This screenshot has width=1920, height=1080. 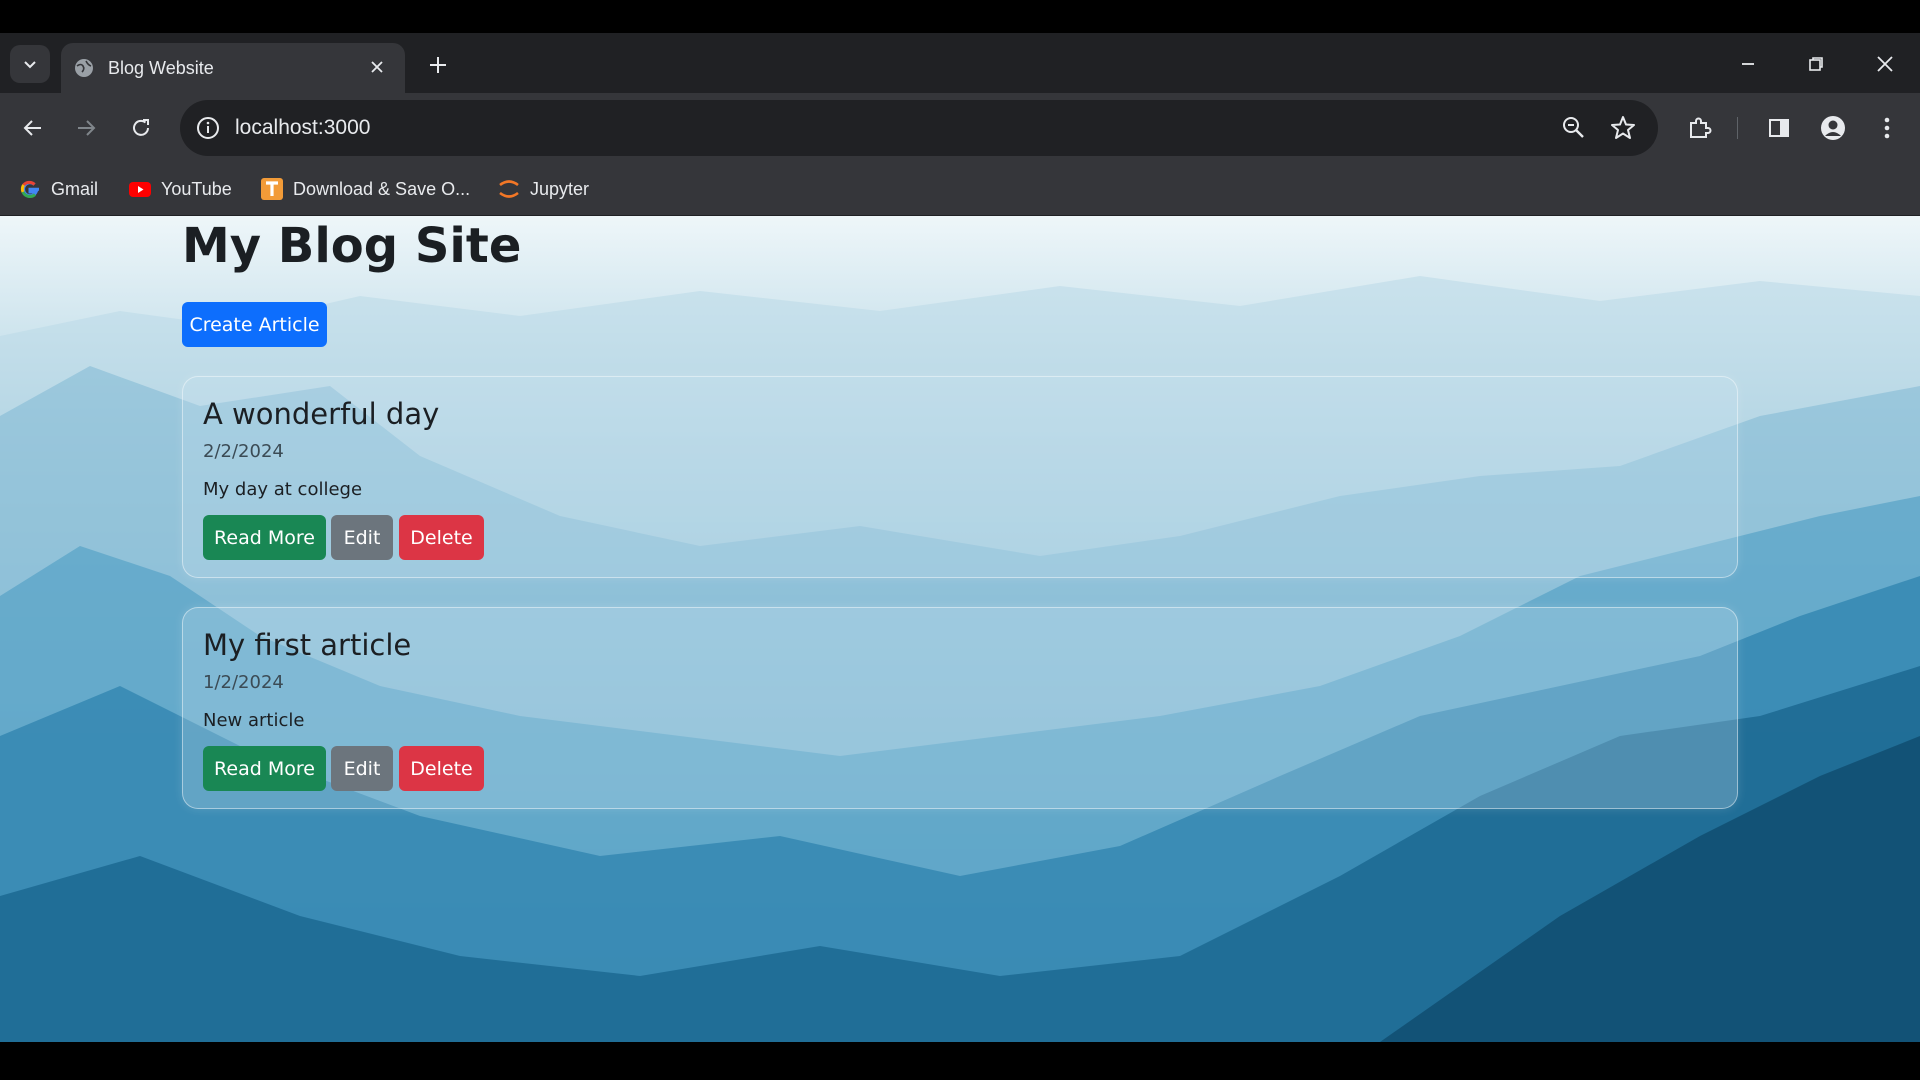 I want to click on minimize-button, so click(x=1748, y=64).